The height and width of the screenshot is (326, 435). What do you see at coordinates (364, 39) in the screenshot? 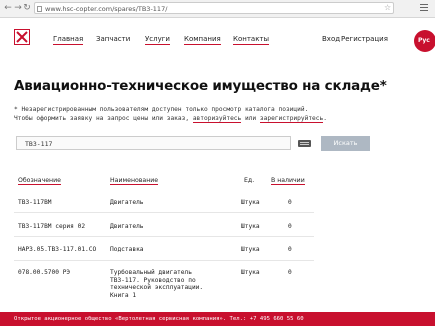
I see `register-link: Регистрация` at bounding box center [364, 39].